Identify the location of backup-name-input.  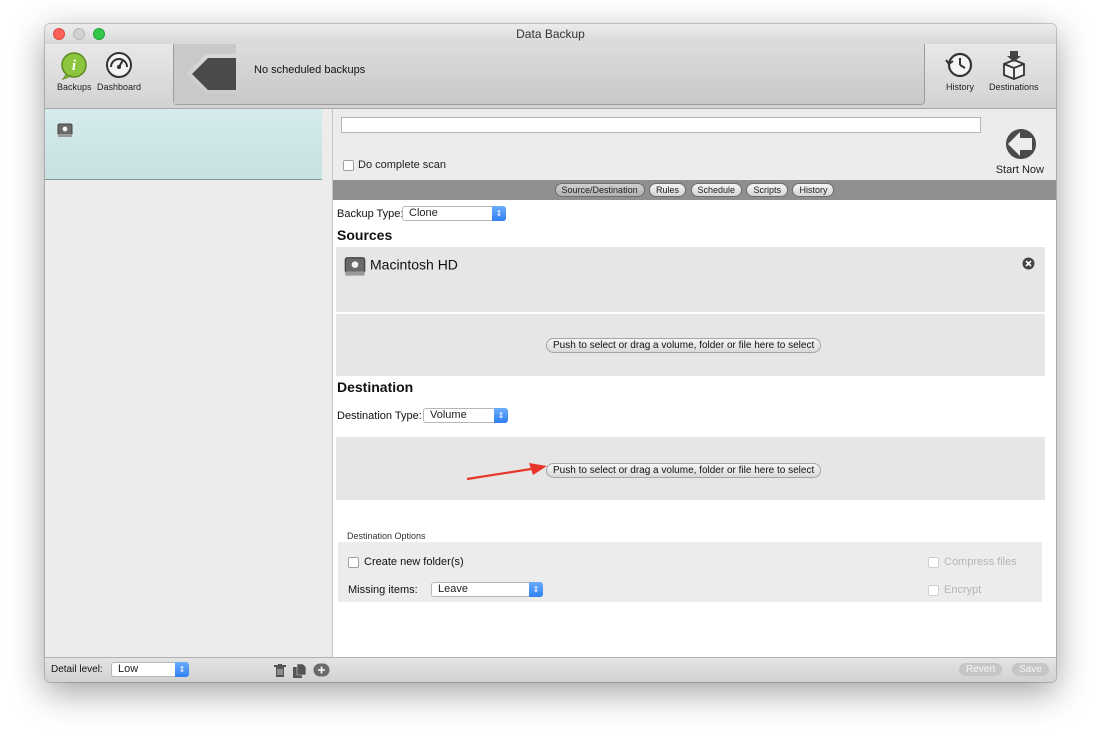
(661, 125).